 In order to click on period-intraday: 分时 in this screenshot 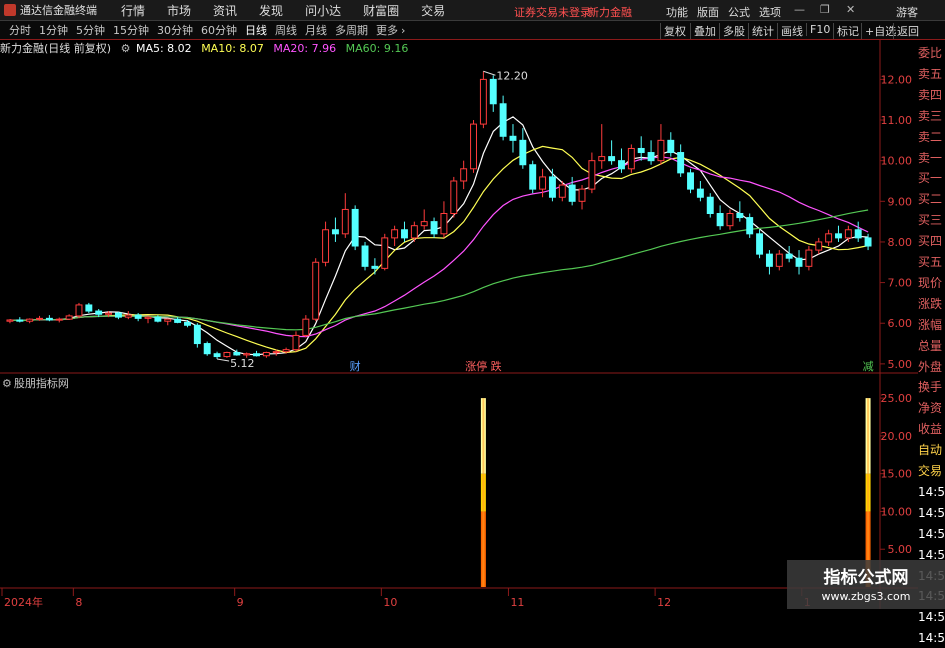, I will do `click(20, 30)`.